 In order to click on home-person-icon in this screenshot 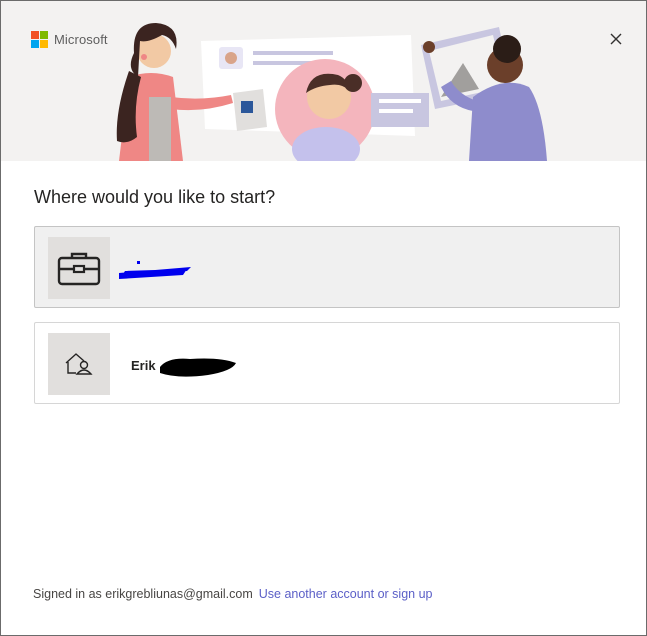, I will do `click(79, 364)`.